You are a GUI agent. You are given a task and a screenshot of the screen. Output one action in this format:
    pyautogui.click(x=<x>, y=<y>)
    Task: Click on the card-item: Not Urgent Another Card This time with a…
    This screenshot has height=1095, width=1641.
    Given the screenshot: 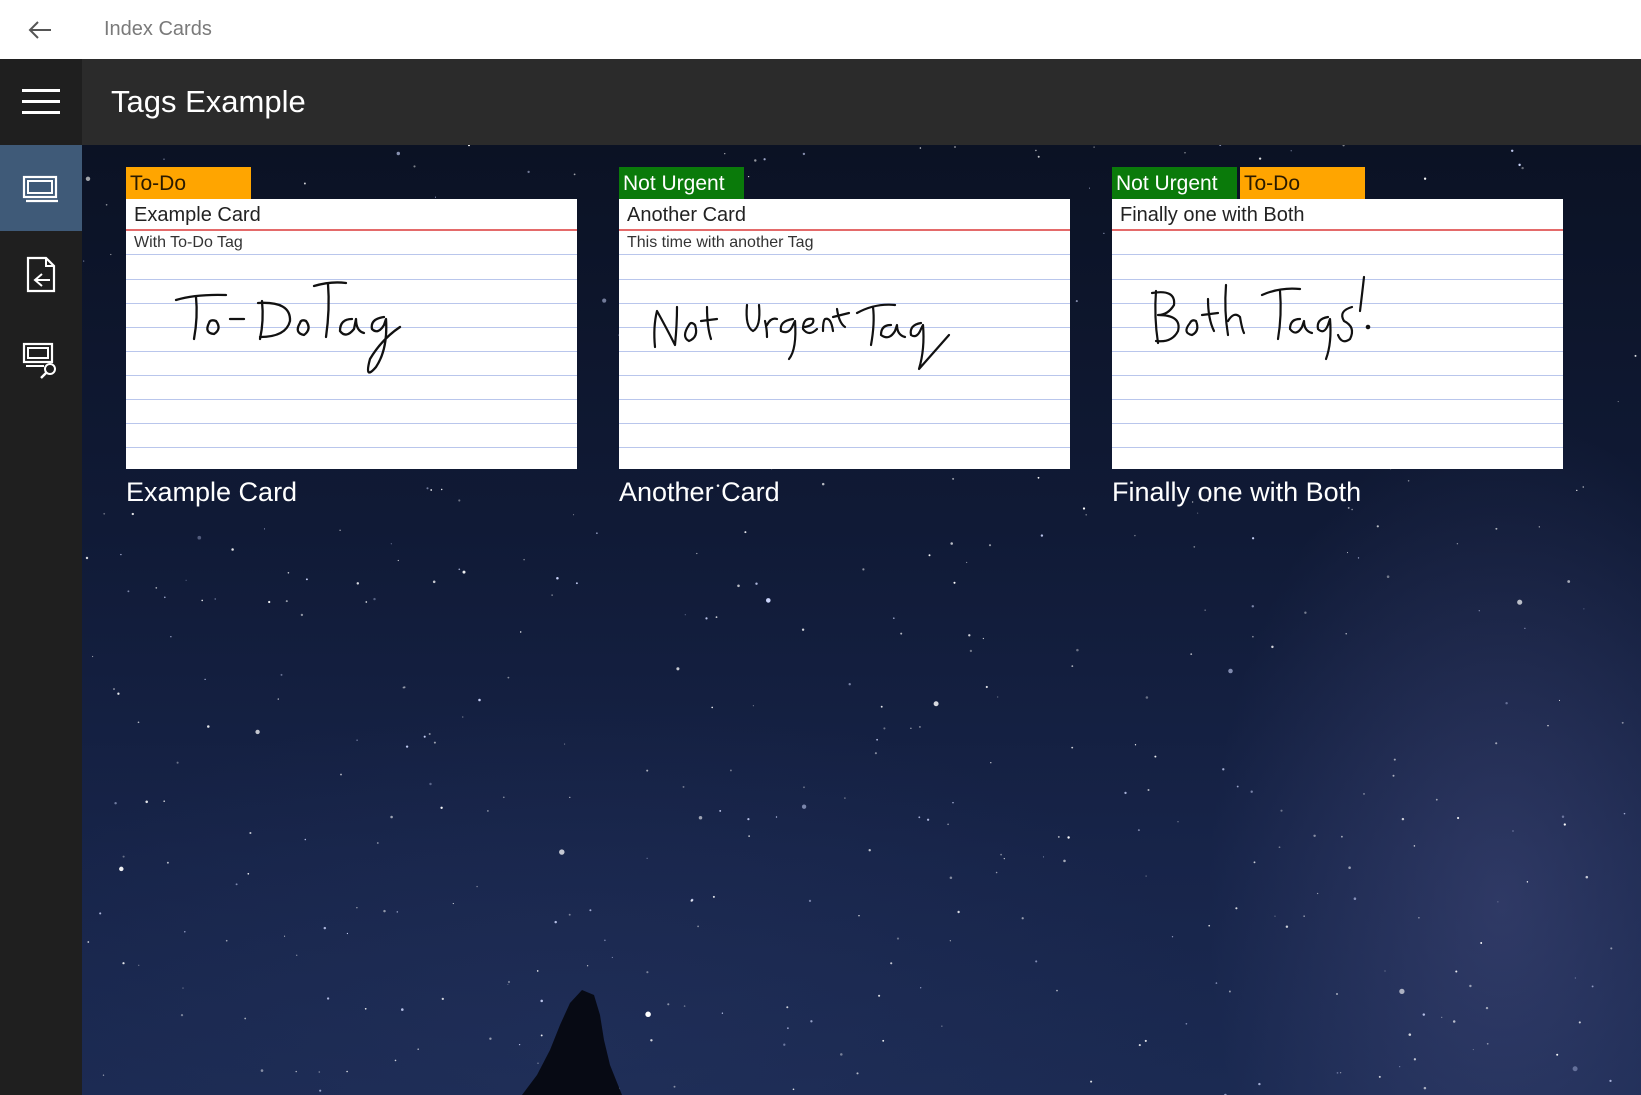 What is the action you would take?
    pyautogui.click(x=844, y=337)
    